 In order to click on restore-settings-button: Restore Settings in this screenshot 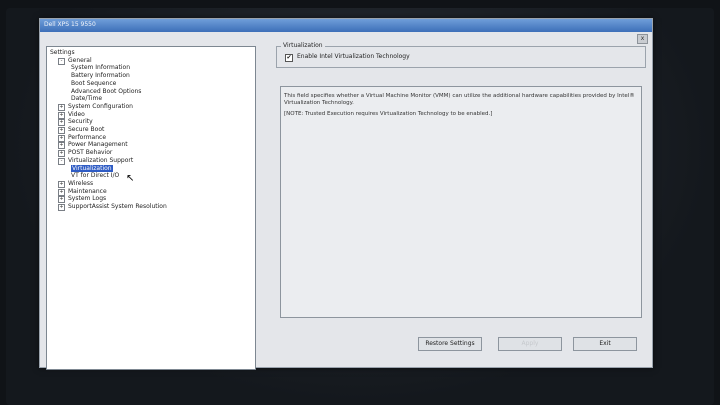, I will do `click(450, 344)`.